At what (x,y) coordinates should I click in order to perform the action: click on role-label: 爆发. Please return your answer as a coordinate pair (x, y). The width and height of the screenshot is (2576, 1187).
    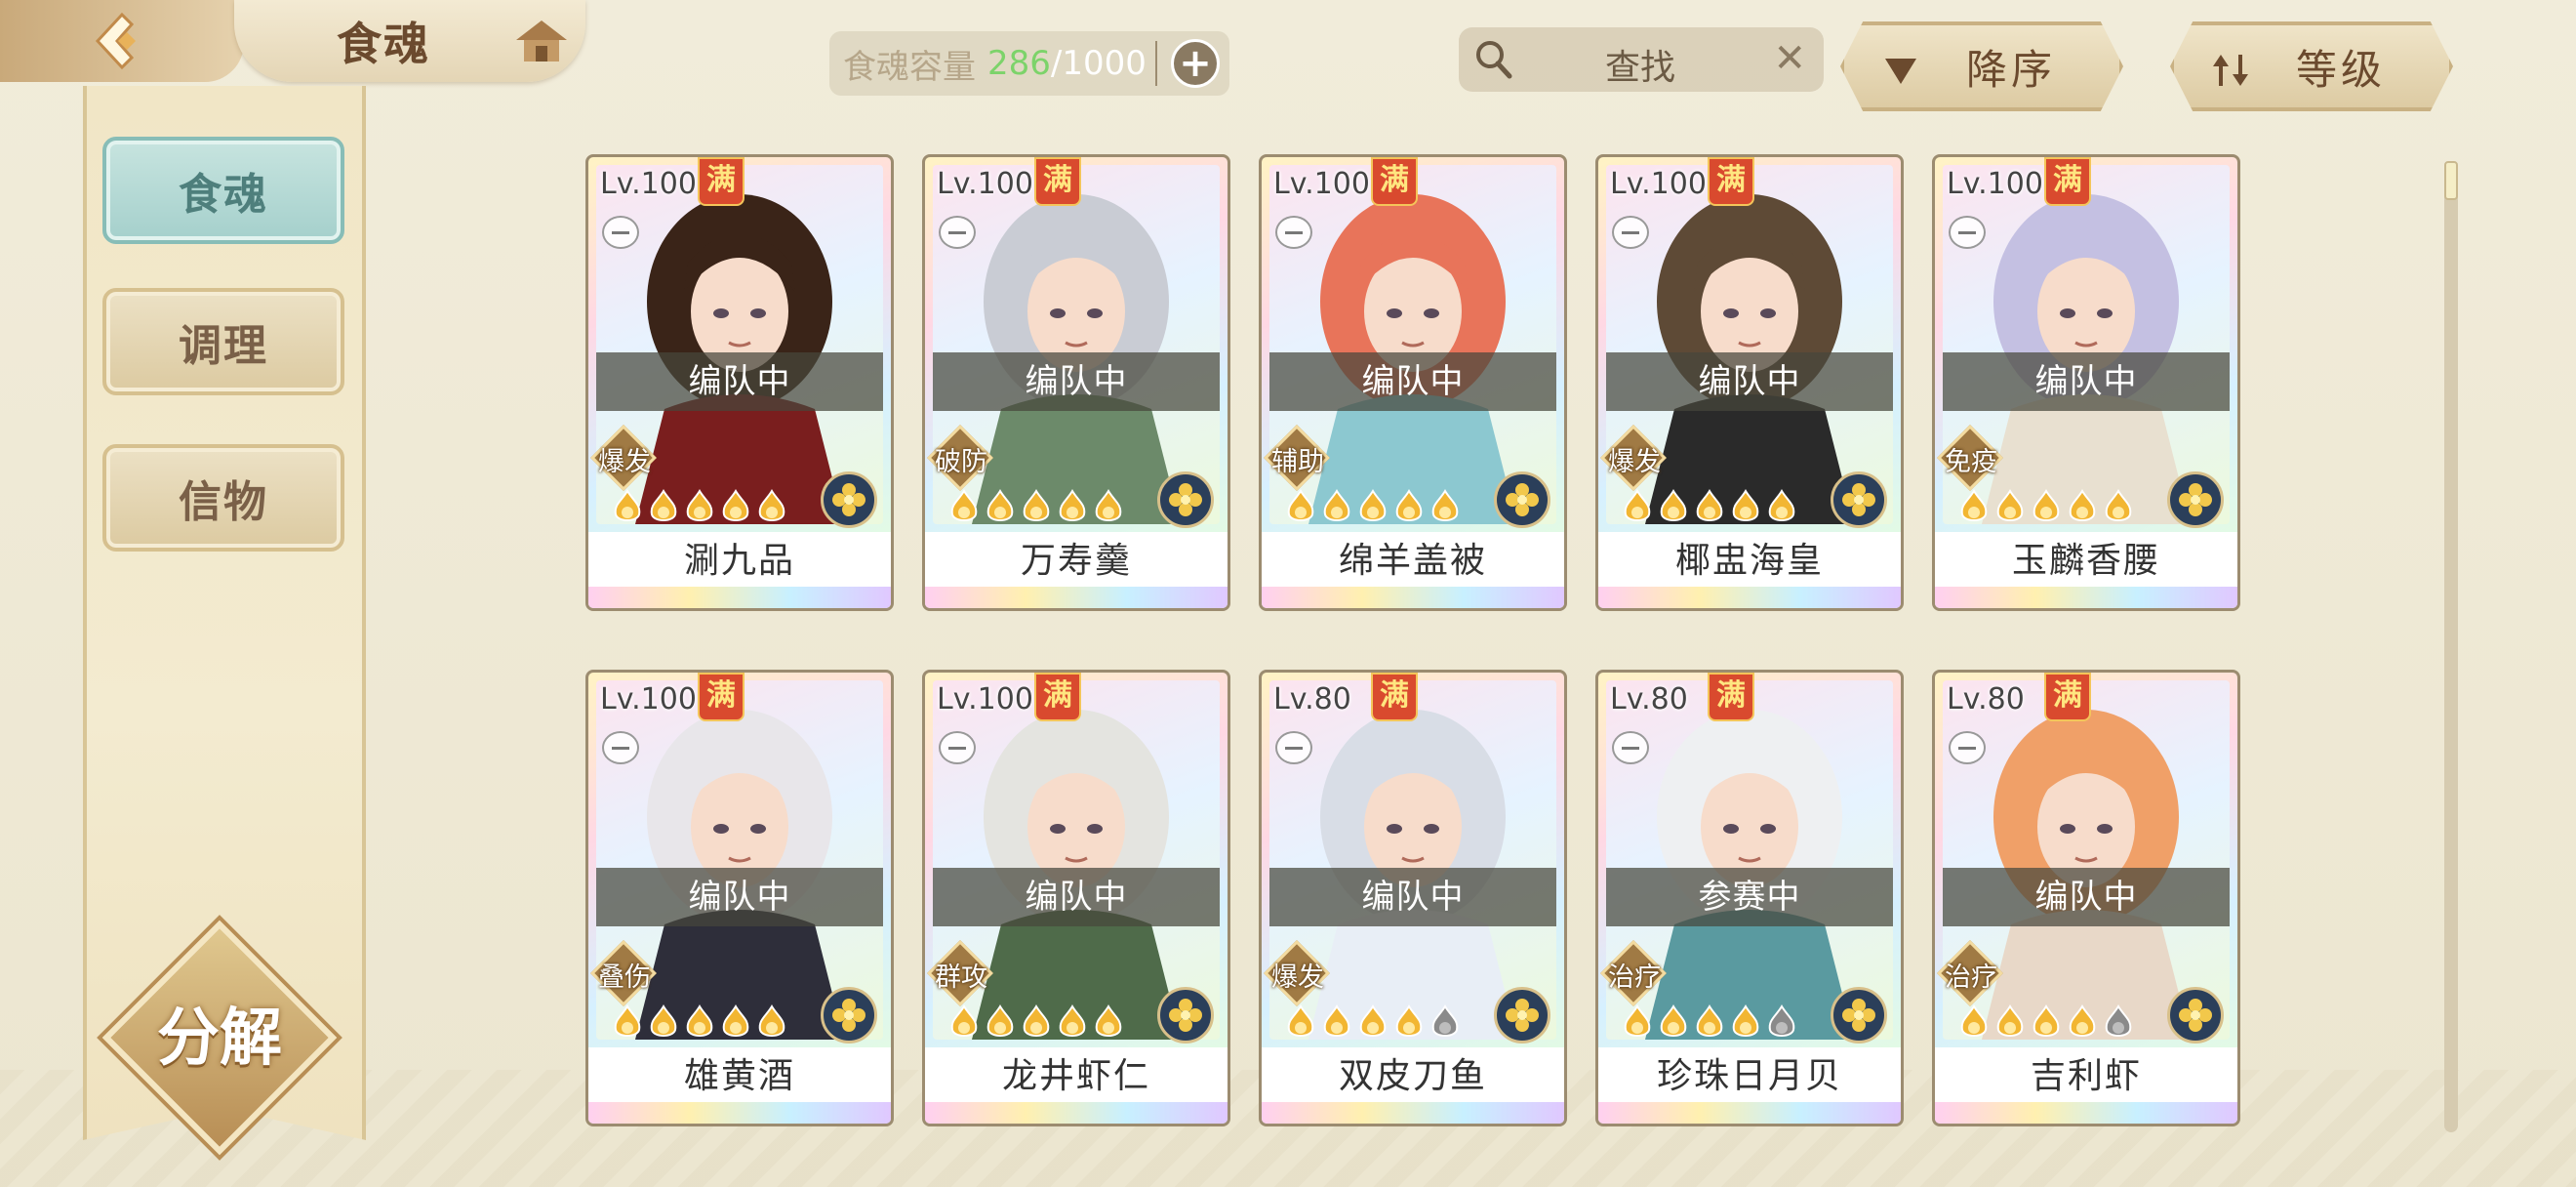
    Looking at the image, I should click on (1297, 977).